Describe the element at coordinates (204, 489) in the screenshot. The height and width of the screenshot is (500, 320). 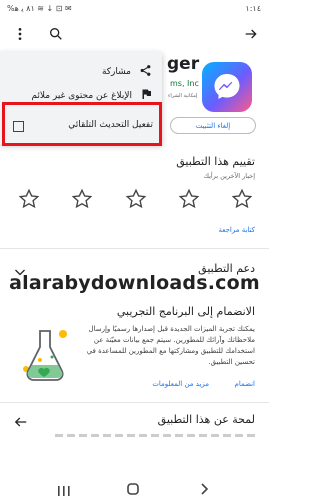
I see `back-icon` at that location.